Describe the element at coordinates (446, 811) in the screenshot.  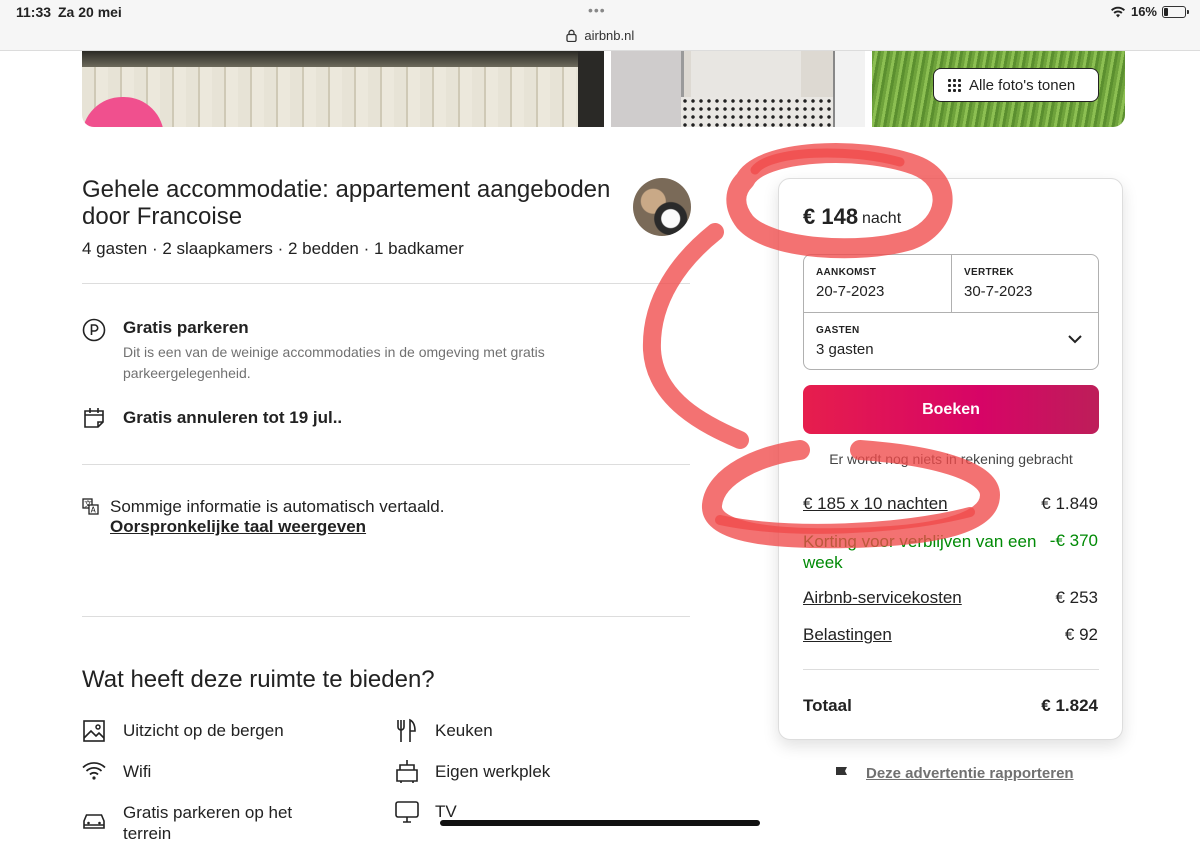
I see `amenity-tv: TV` at that location.